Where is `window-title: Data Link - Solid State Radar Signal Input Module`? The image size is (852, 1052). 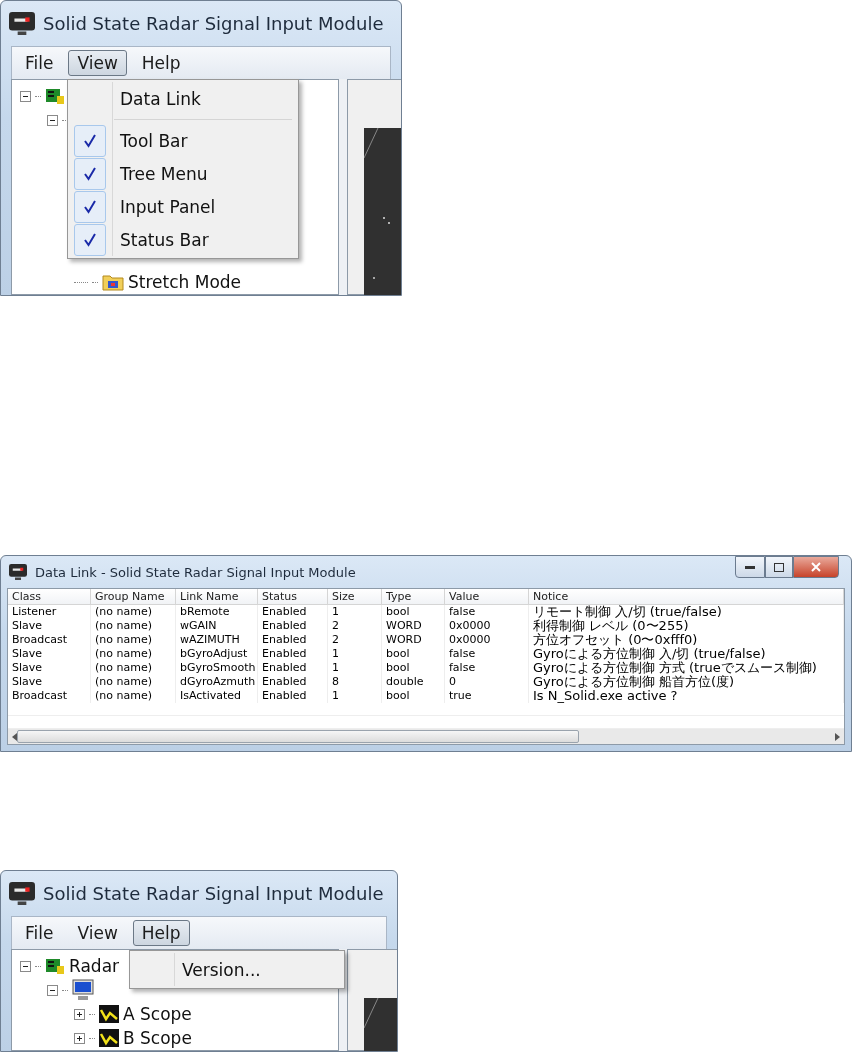 window-title: Data Link - Solid State Radar Signal Input Module is located at coordinates (195, 572).